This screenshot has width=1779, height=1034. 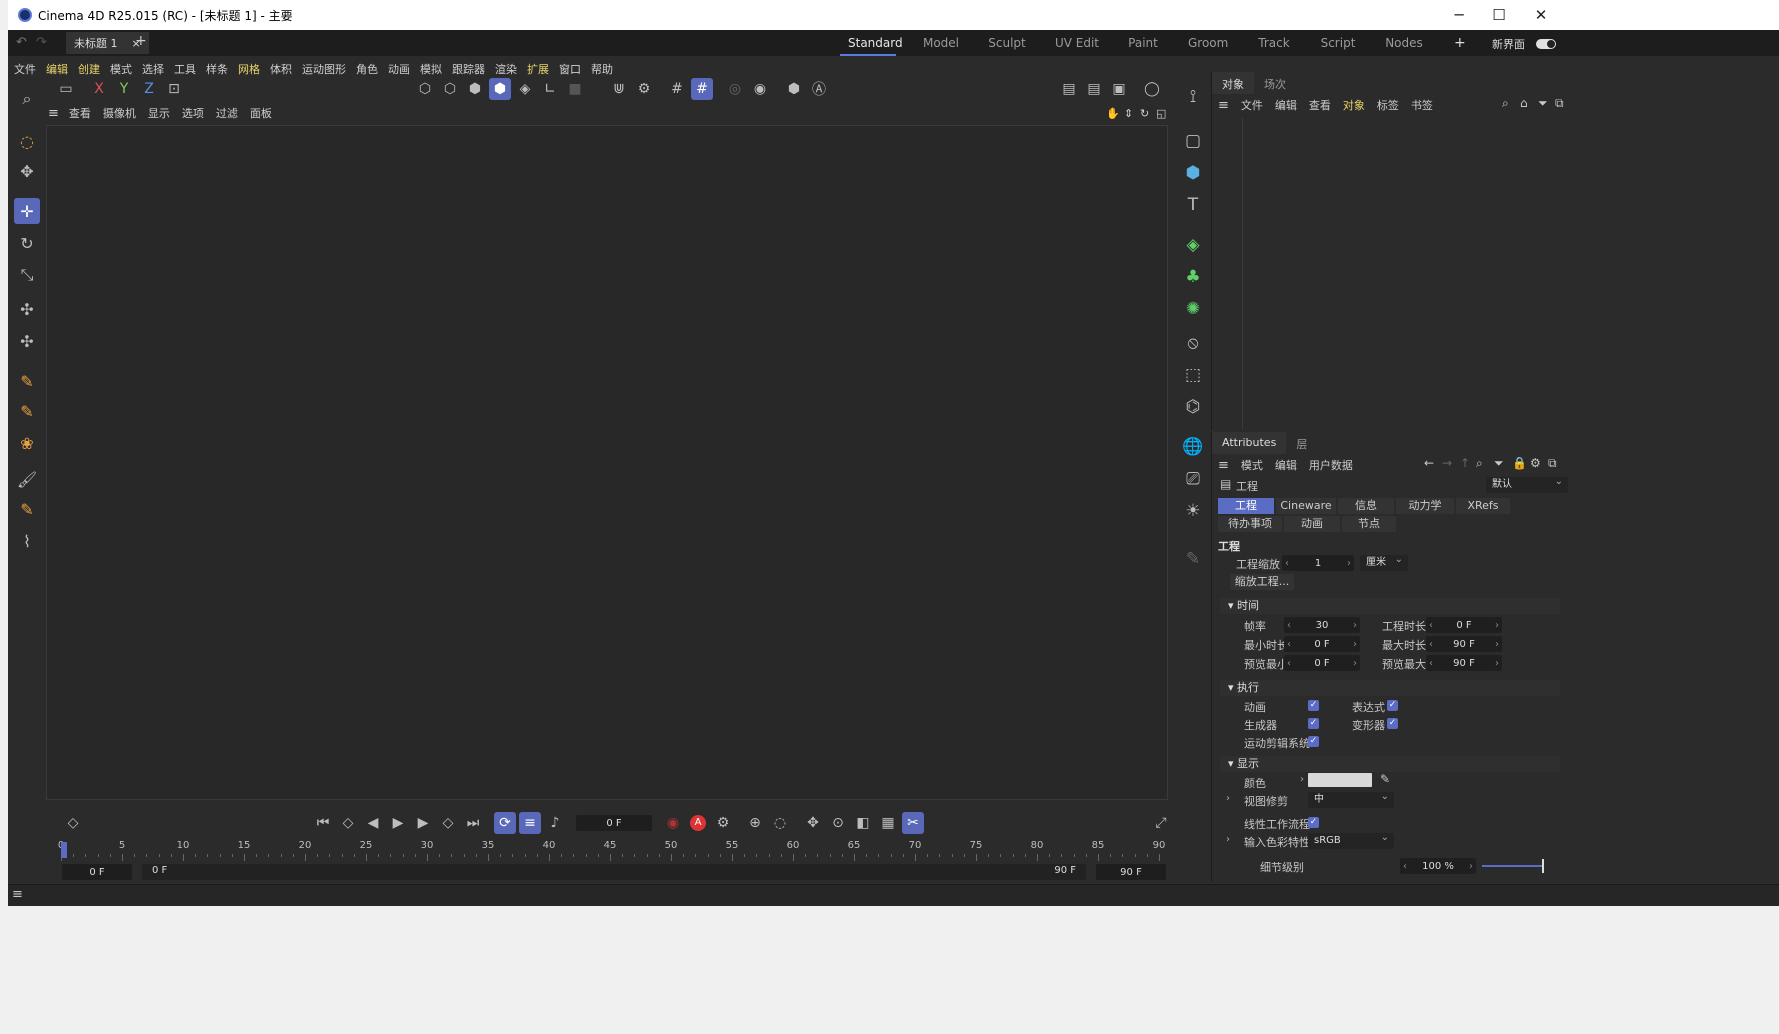 I want to click on menu-create: 创建, so click(x=89, y=69).